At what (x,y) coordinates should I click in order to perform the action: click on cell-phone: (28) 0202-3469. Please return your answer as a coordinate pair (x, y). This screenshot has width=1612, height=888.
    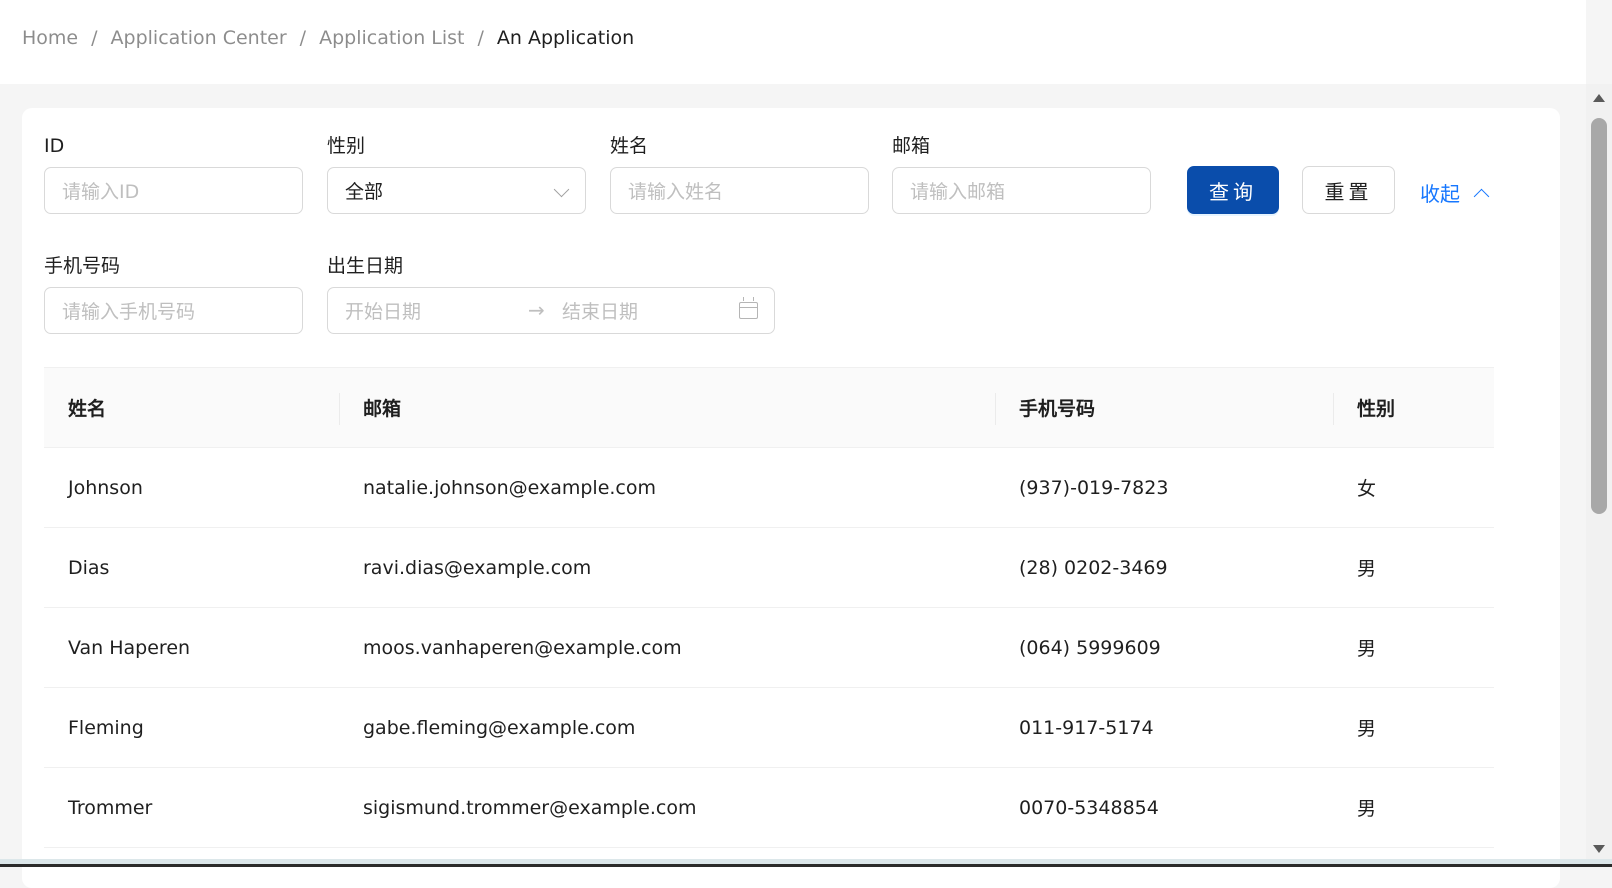
    Looking at the image, I should click on (1093, 567).